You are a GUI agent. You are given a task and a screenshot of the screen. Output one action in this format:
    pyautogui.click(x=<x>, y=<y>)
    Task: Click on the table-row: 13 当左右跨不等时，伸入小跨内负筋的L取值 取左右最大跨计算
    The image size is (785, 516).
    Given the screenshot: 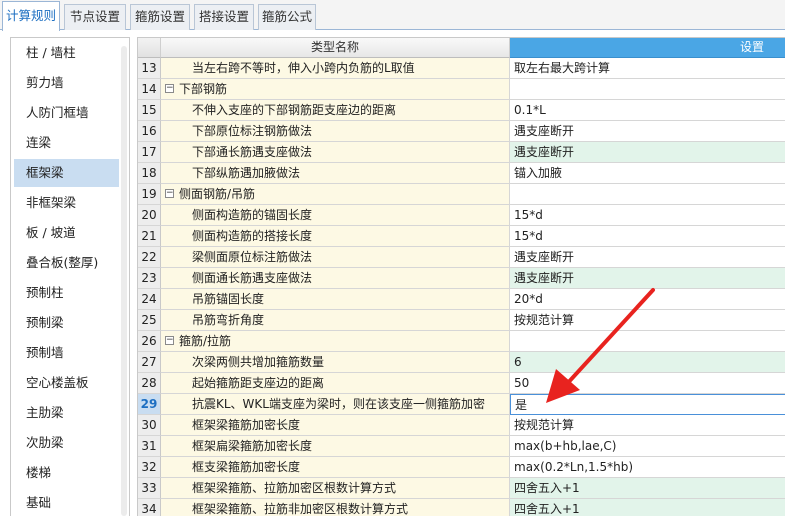 What is the action you would take?
    pyautogui.click(x=461, y=68)
    